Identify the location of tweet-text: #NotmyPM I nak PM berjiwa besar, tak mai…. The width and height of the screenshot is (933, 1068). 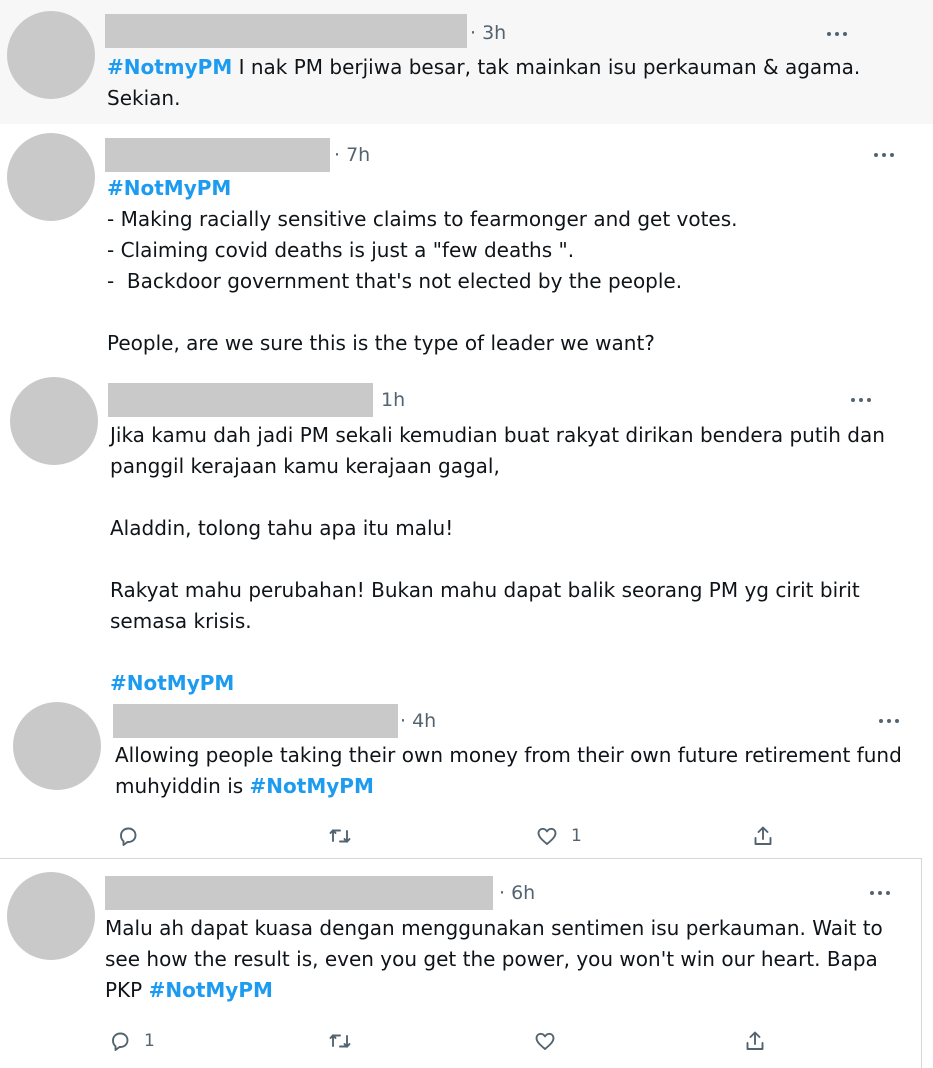
(507, 83).